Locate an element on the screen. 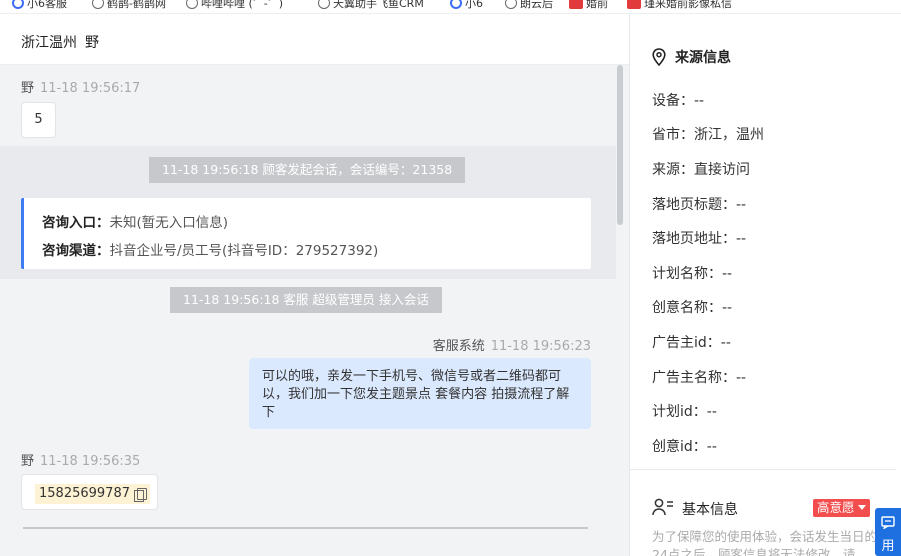 This screenshot has height=556, width=901. message-meta: 客服系统 11-18 19:56:23 is located at coordinates (512, 344).